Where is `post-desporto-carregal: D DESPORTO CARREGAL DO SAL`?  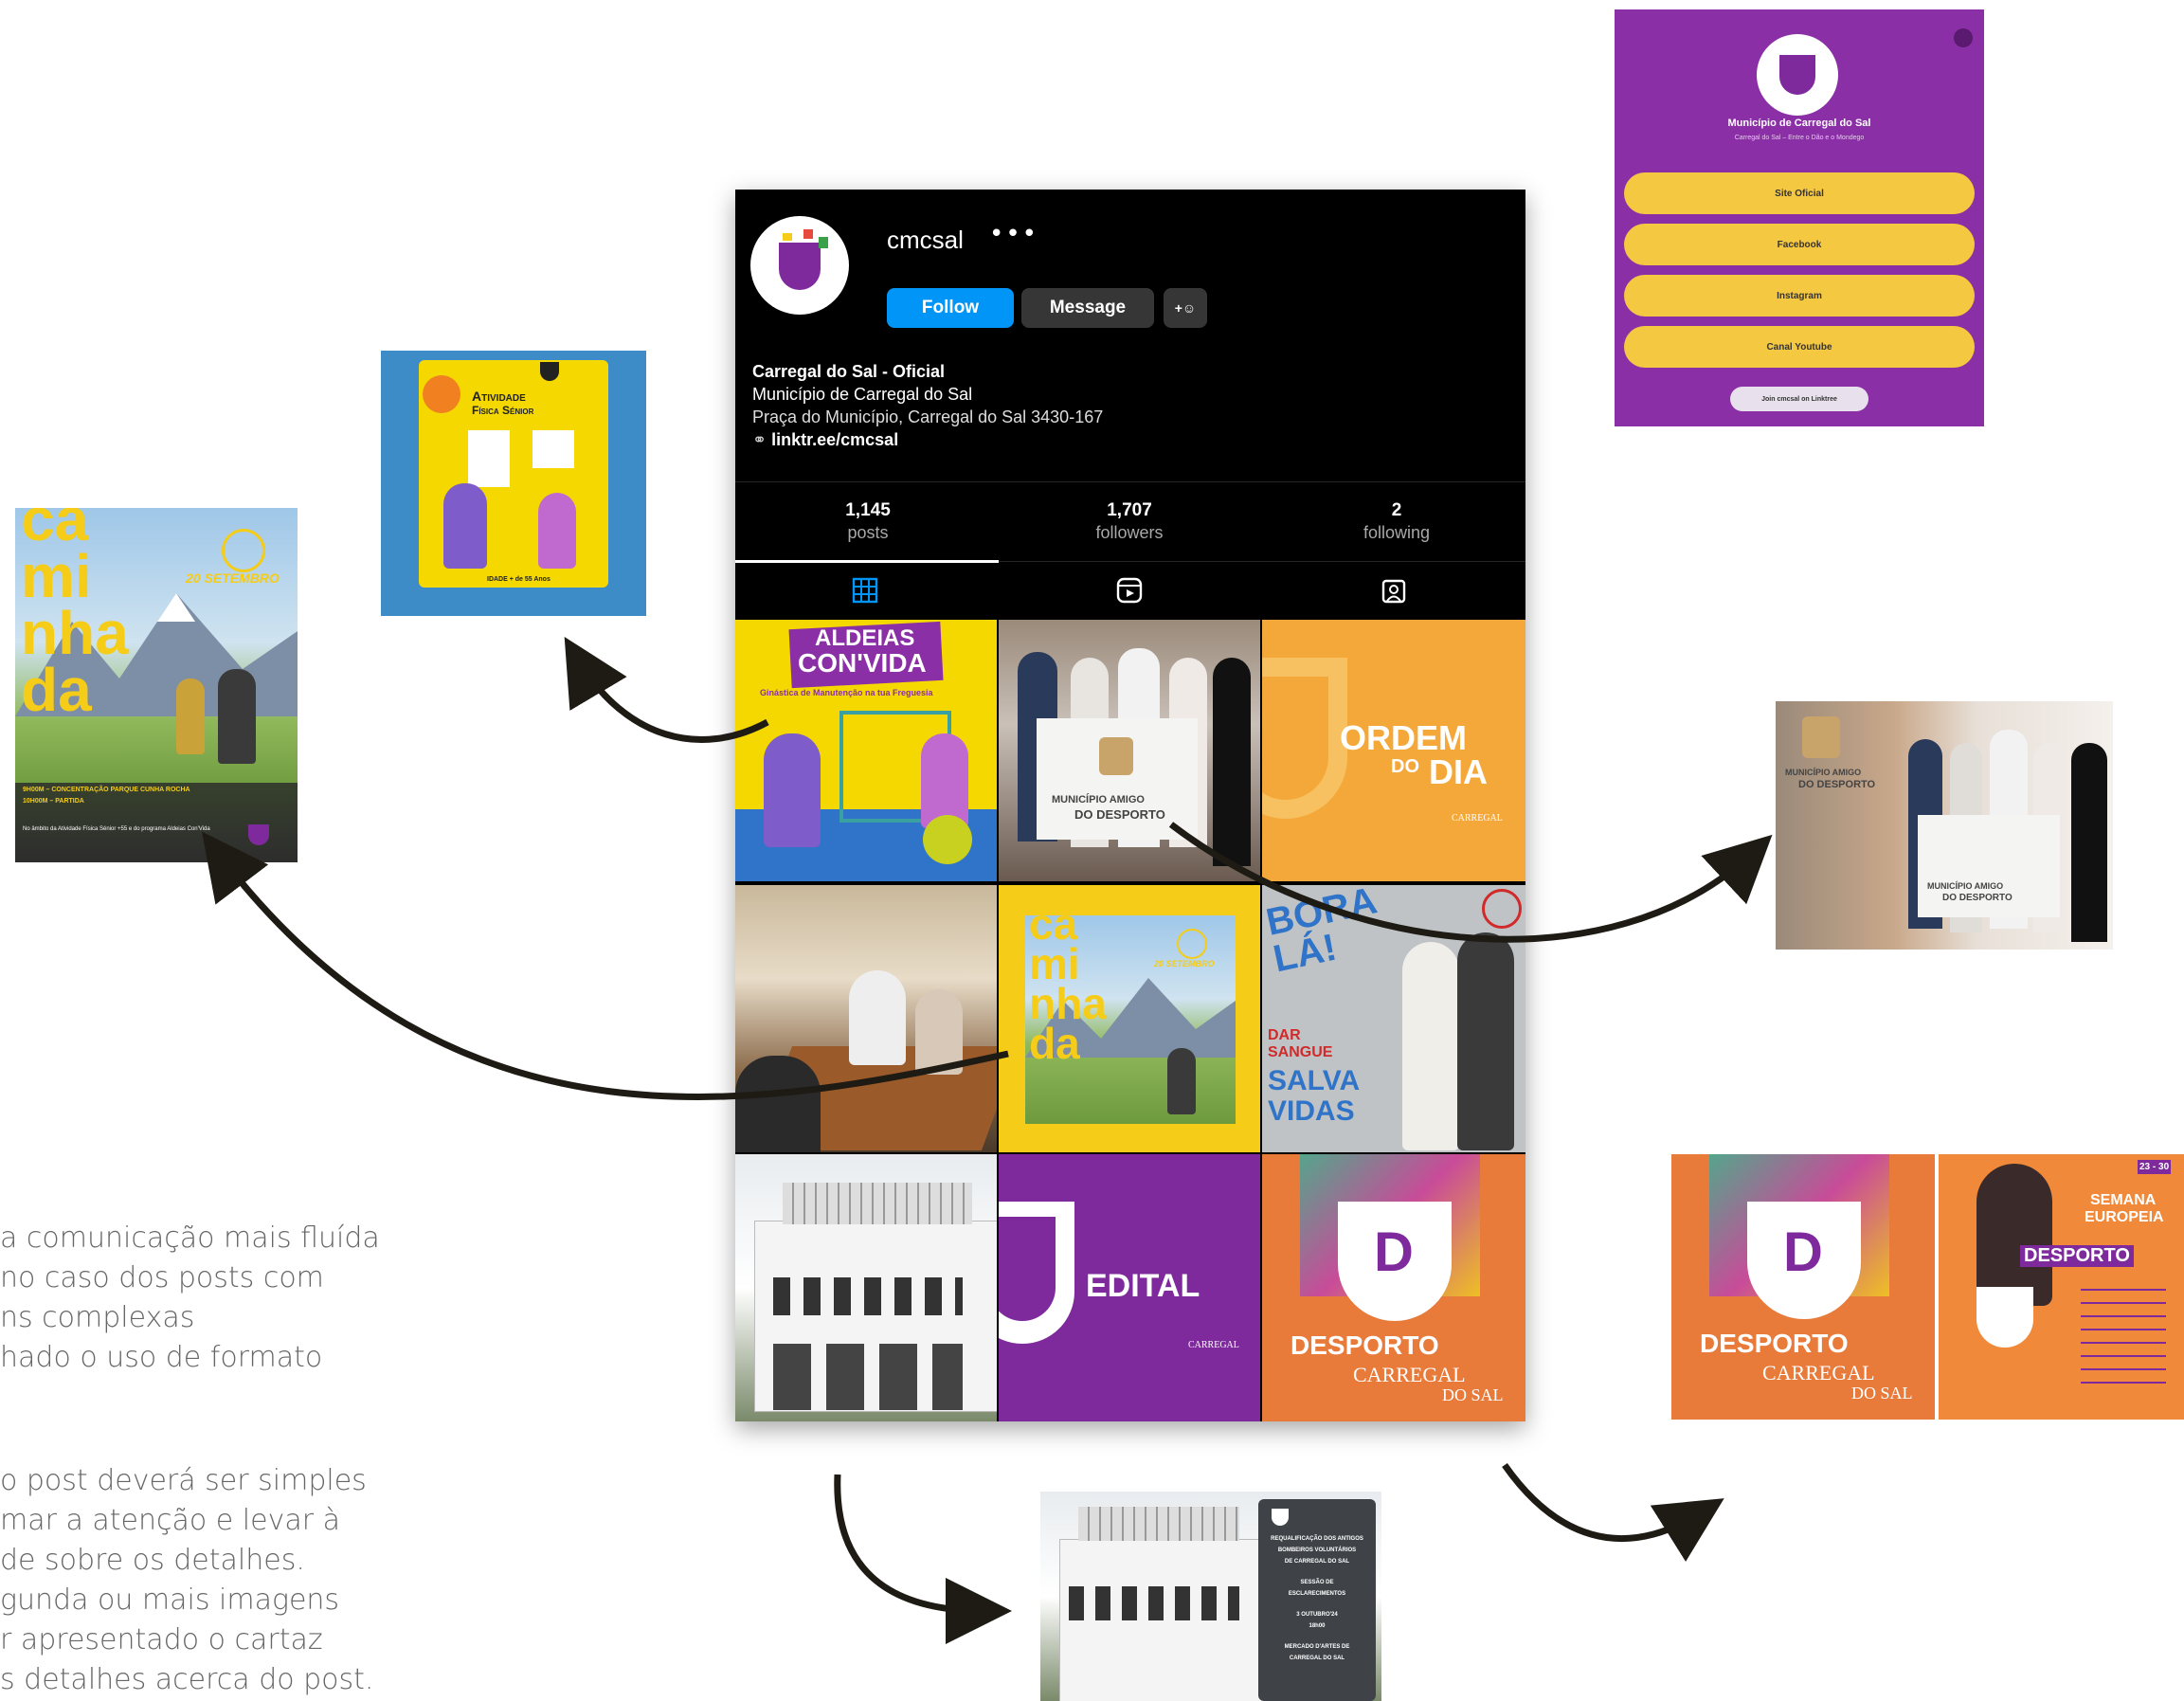
post-desporto-carregal: D DESPORTO CARREGAL DO SAL is located at coordinates (1393, 1287).